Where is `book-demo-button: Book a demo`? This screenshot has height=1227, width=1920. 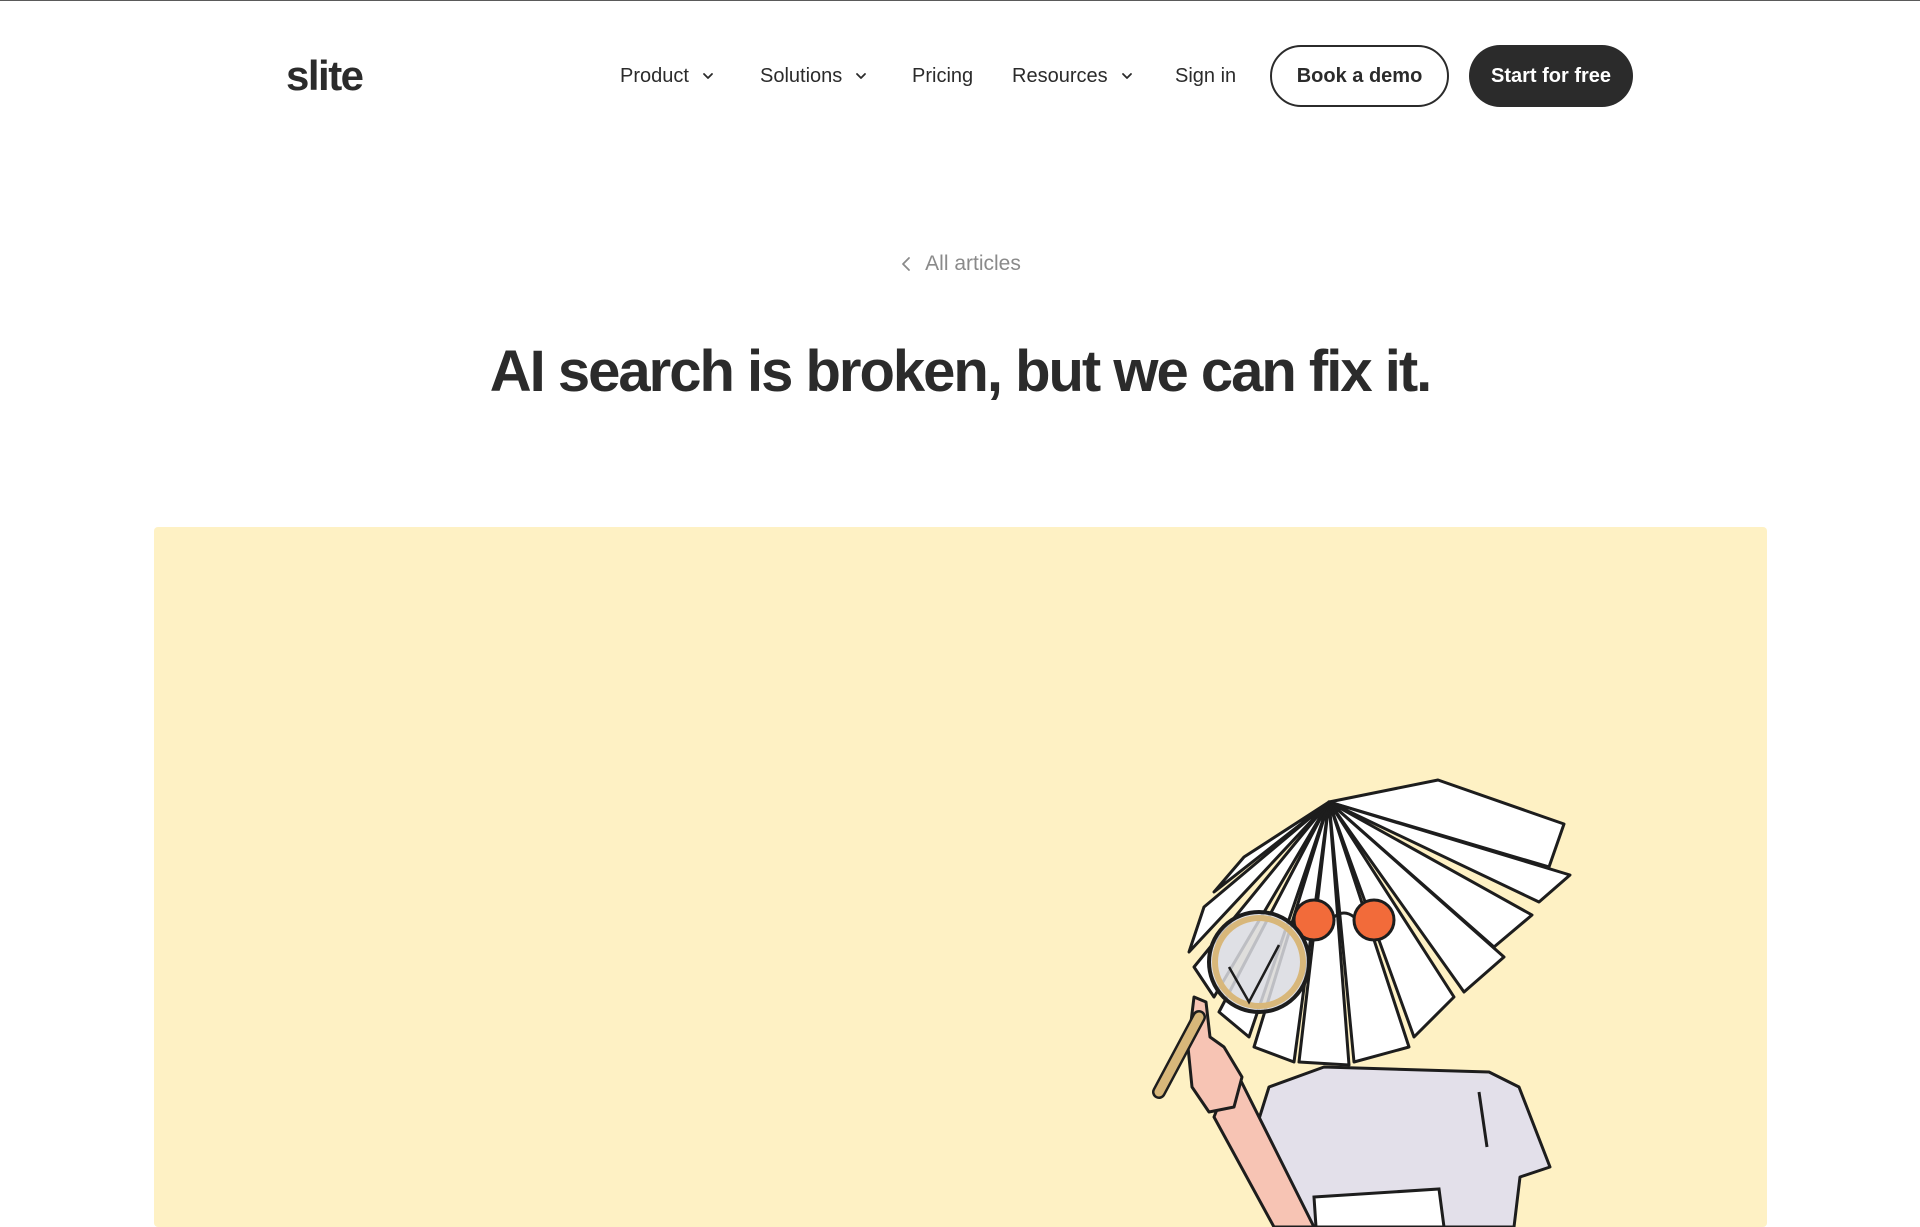 book-demo-button: Book a demo is located at coordinates (1359, 76).